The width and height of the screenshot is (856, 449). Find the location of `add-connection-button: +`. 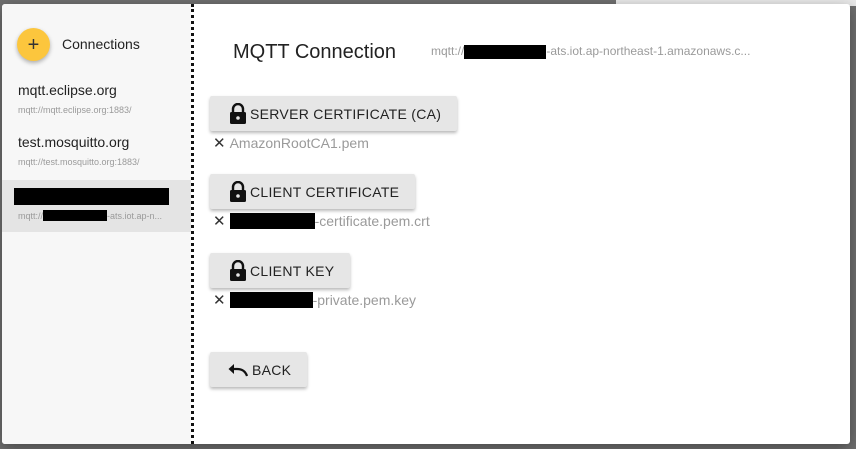

add-connection-button: + is located at coordinates (33, 44).